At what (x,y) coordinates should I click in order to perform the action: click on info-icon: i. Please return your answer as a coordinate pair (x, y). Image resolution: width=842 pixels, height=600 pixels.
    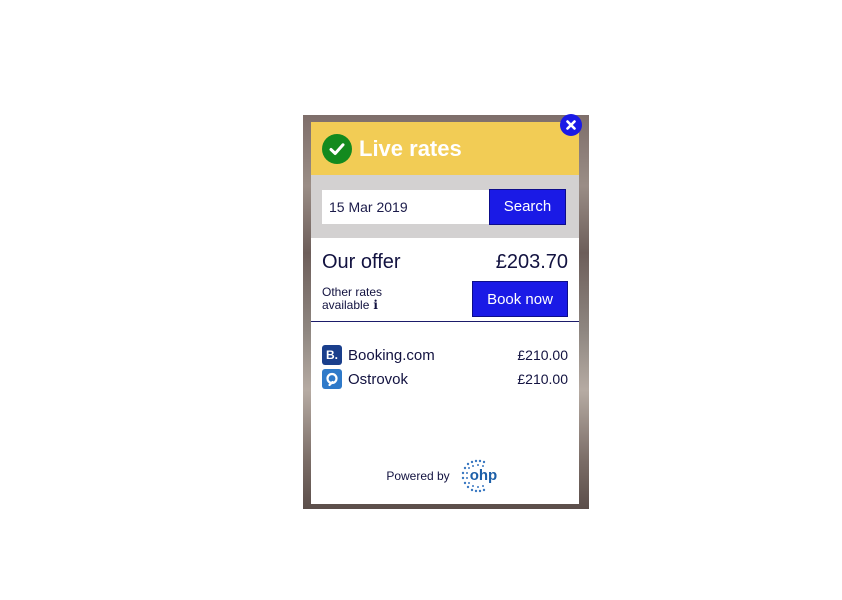
    Looking at the image, I should click on (375, 305).